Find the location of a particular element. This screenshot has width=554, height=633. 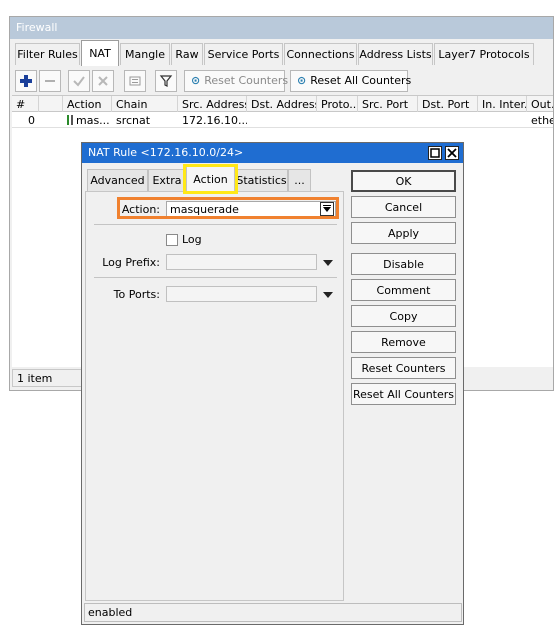

action-tab-highlight is located at coordinates (210, 179).